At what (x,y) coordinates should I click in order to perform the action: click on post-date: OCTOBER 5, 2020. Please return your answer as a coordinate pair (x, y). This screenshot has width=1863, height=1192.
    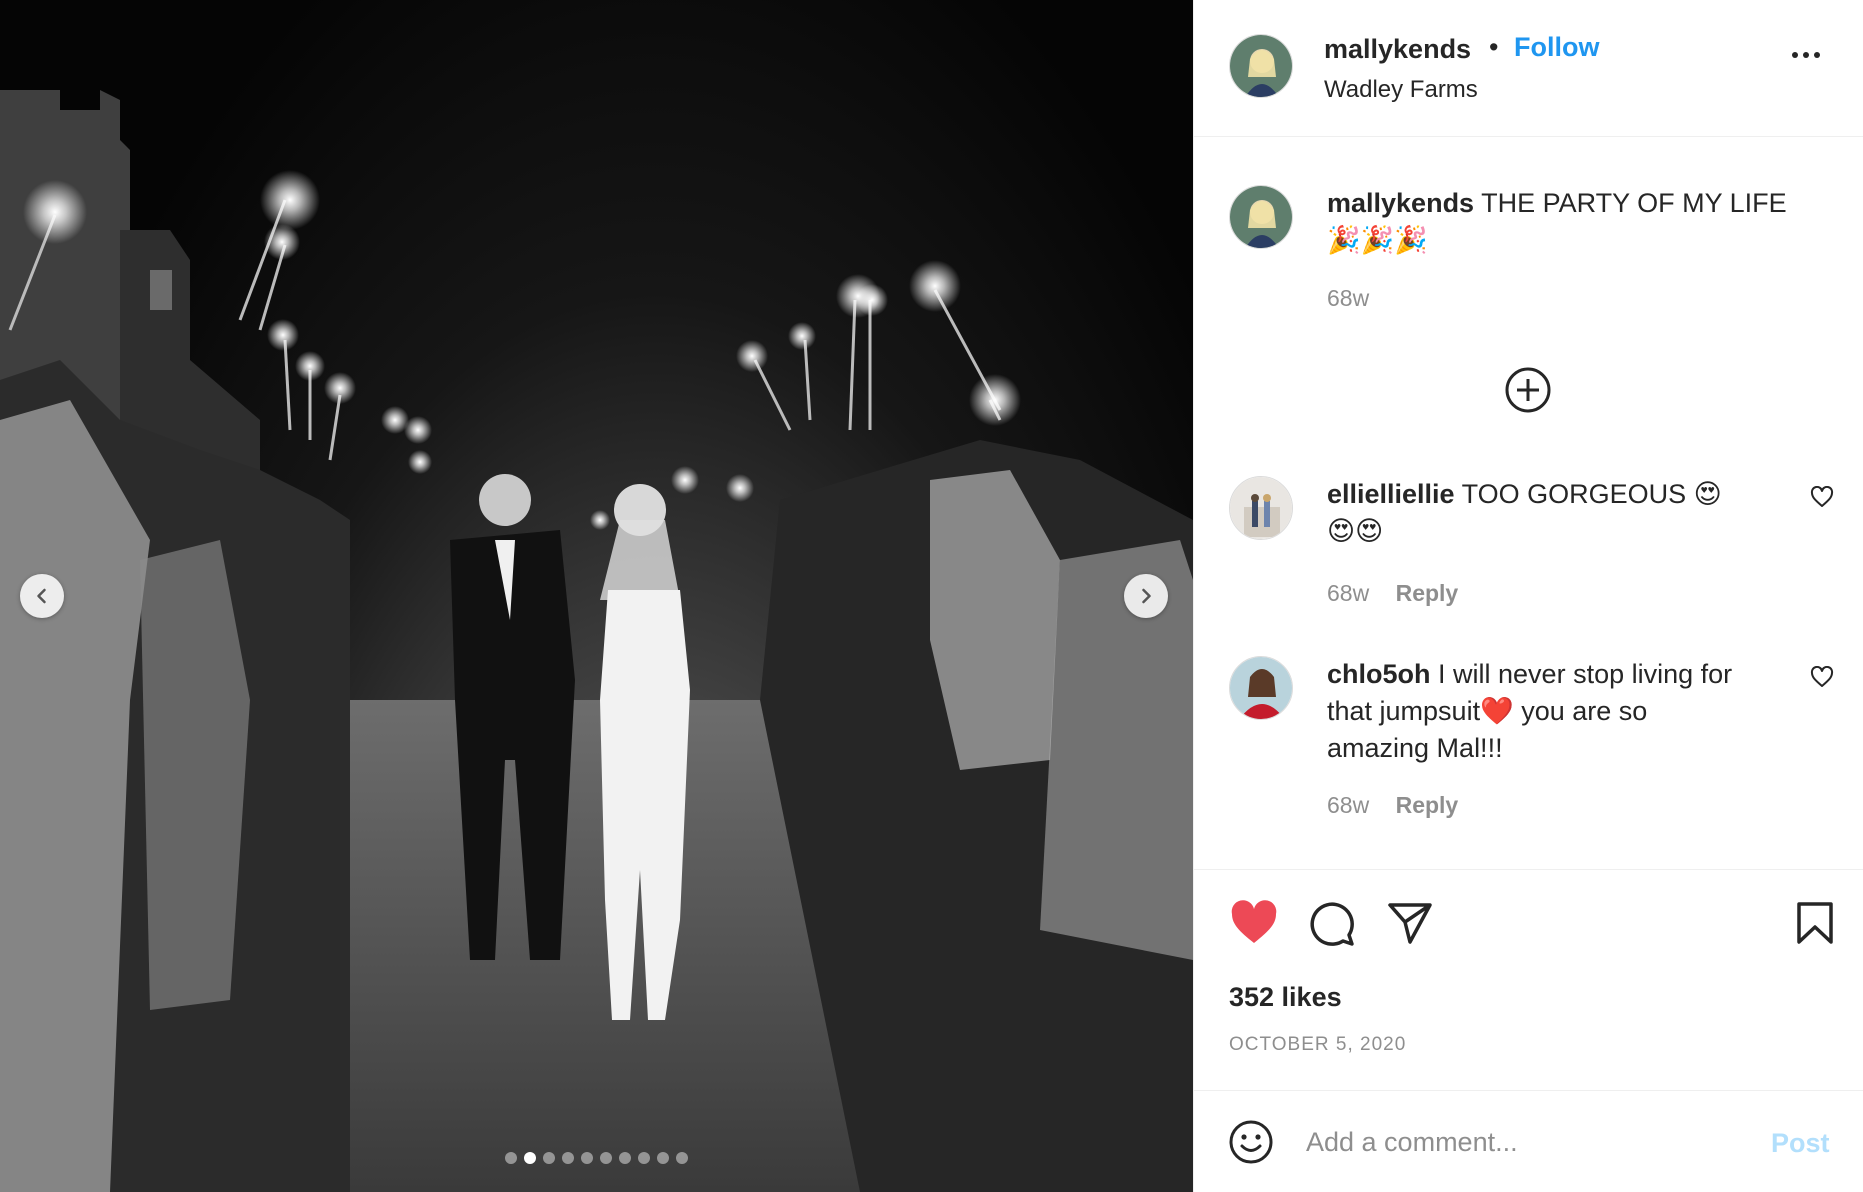
    Looking at the image, I should click on (1318, 1044).